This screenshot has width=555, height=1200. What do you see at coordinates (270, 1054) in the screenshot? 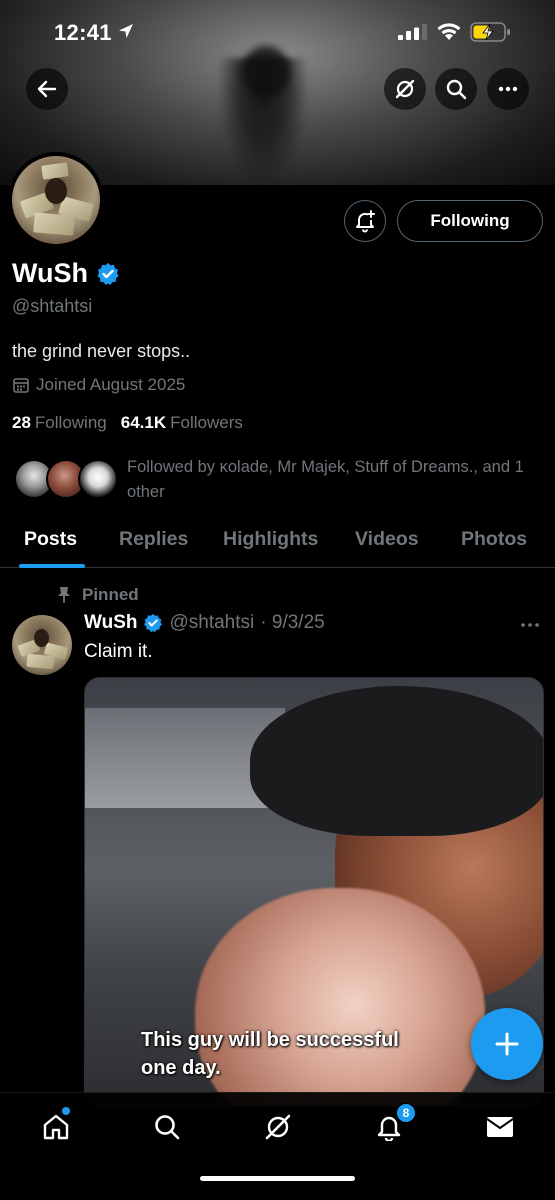
I see `media-caption: This guy will be successful one day.` at bounding box center [270, 1054].